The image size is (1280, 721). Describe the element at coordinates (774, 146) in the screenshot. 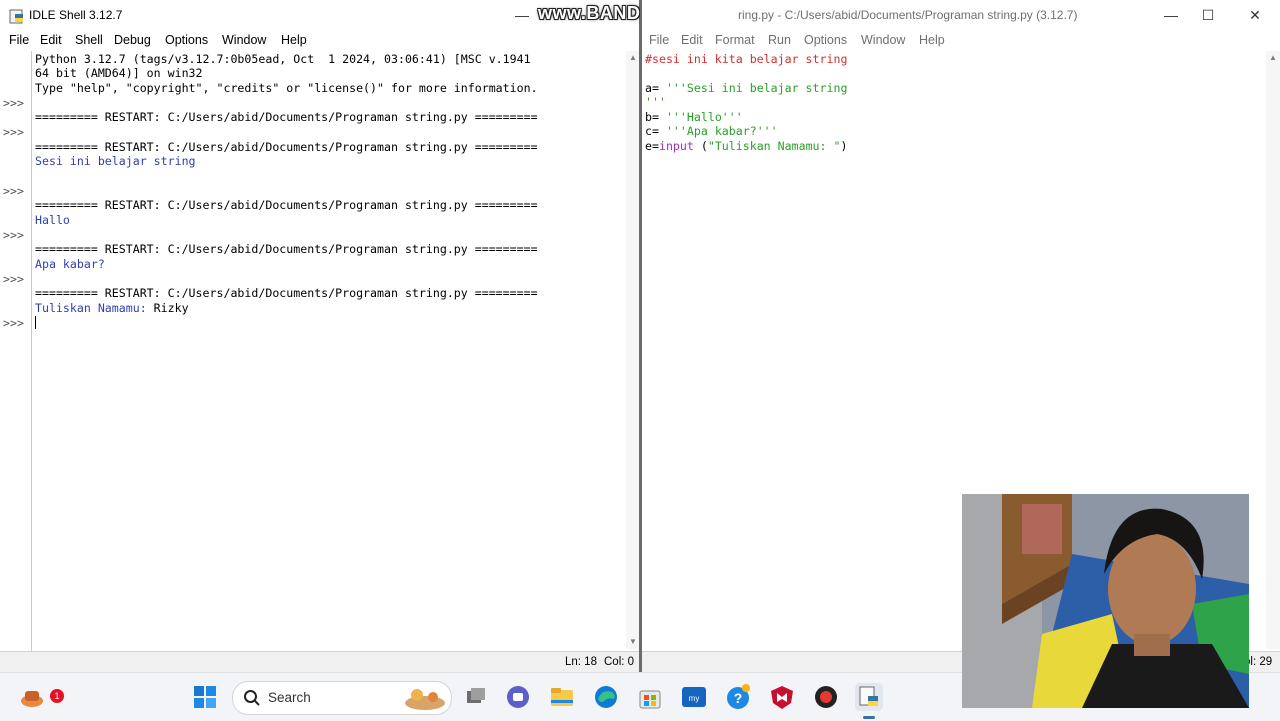

I see `code-string: "Tuliskan Namamu: "` at that location.